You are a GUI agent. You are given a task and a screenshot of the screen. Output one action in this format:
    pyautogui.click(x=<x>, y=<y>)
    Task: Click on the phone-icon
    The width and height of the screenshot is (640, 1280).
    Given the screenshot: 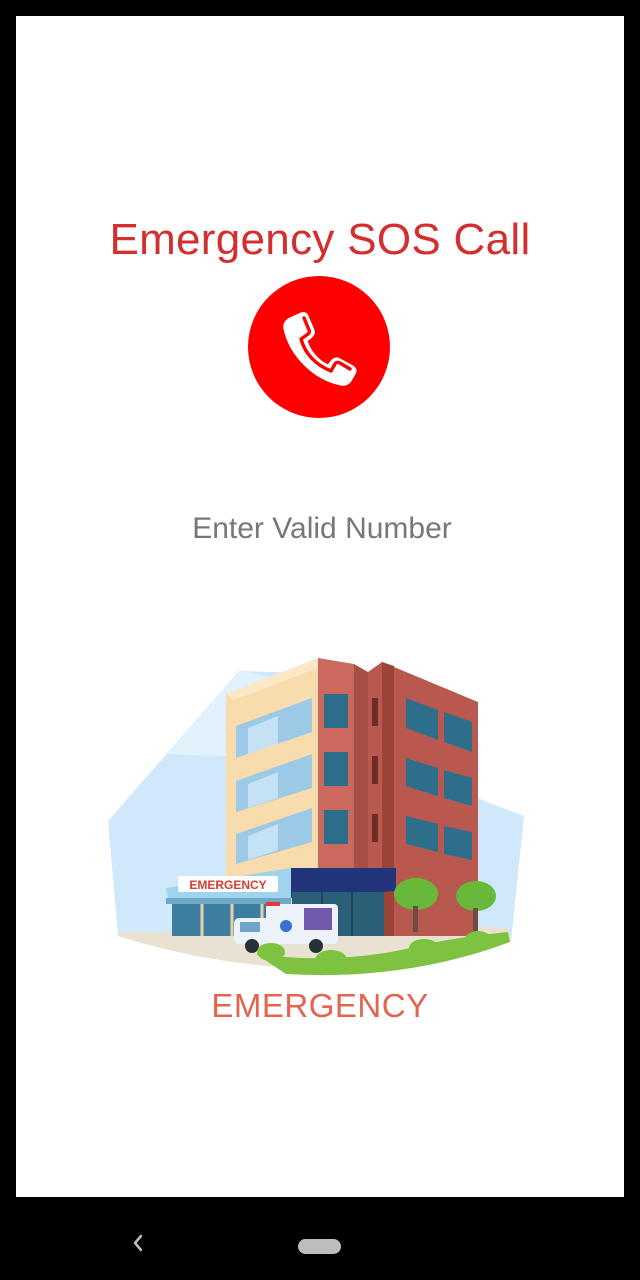 What is the action you would take?
    pyautogui.click(x=320, y=349)
    